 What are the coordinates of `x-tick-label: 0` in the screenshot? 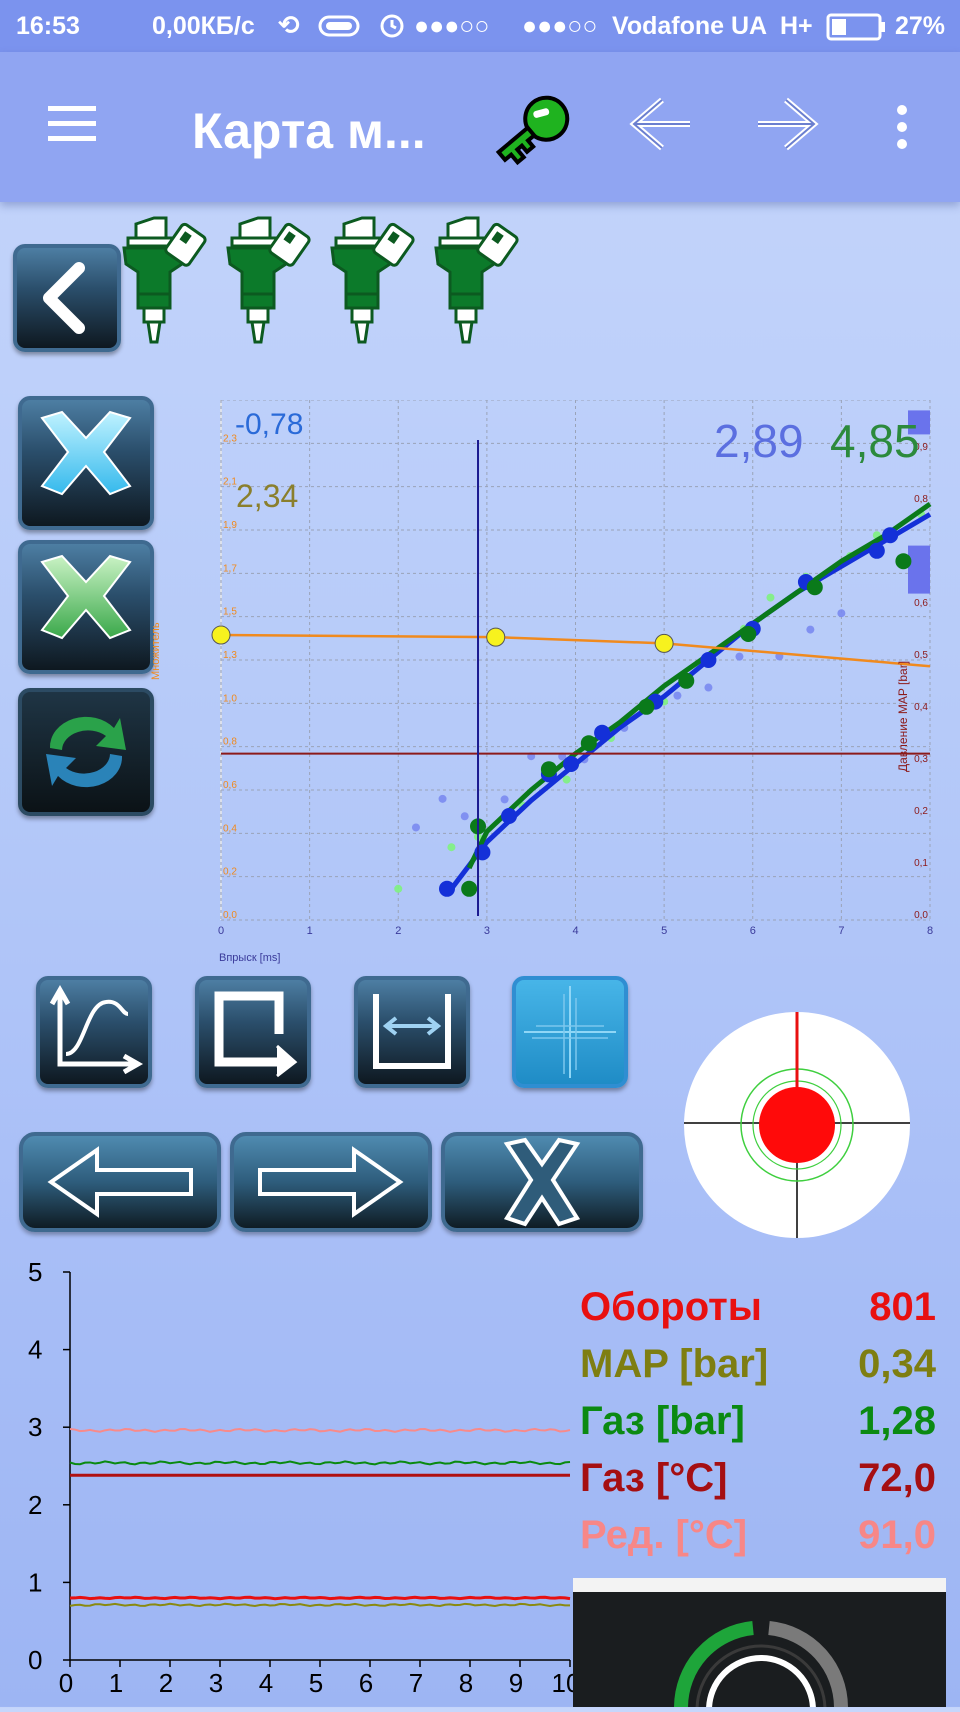 It's located at (221, 931).